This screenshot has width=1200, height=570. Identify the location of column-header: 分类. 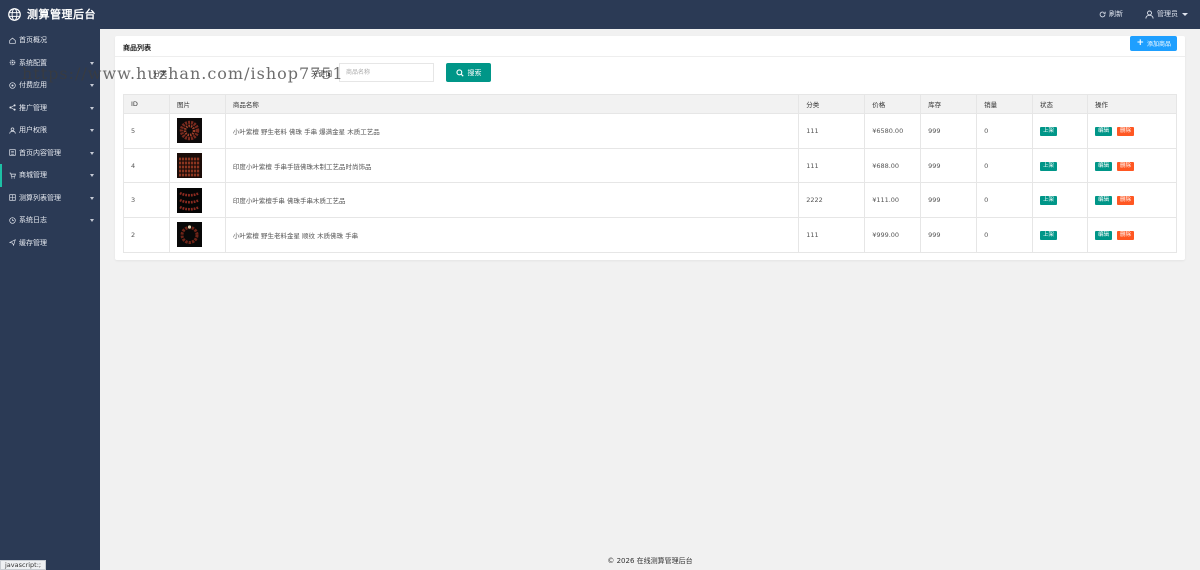
(832, 104).